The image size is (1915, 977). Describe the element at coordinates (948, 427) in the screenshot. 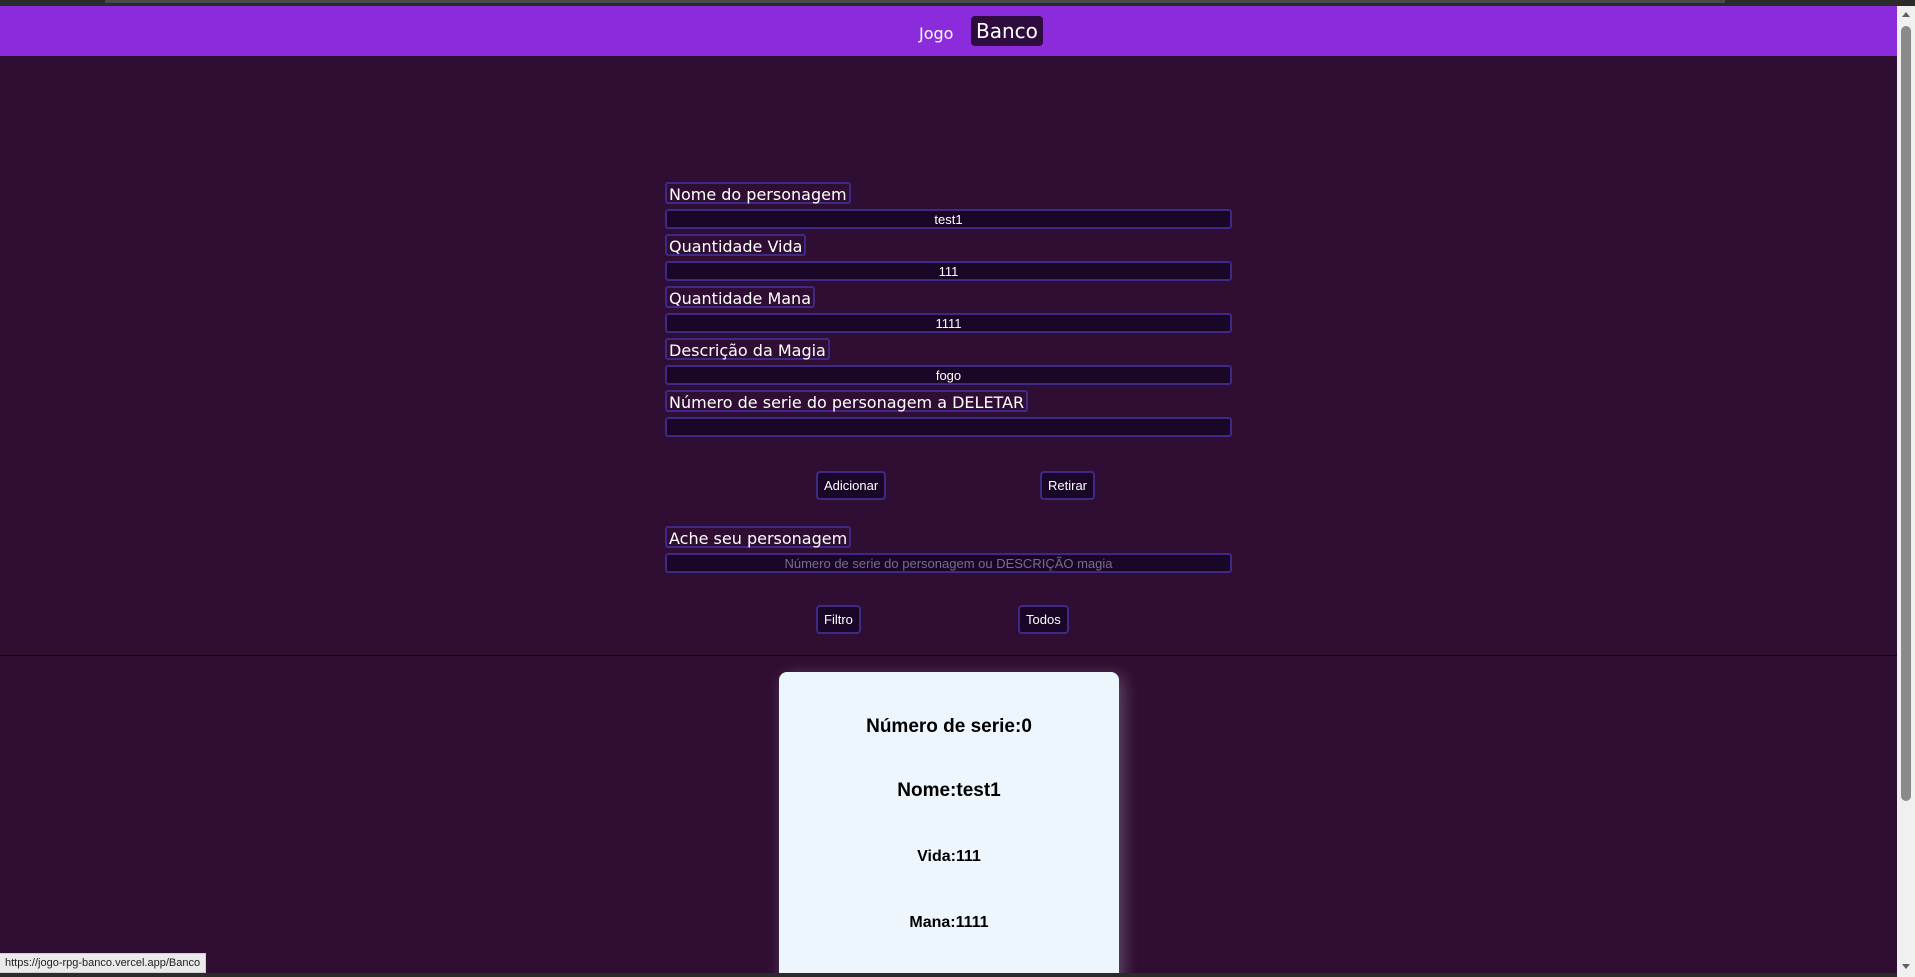

I see `deletar-input` at that location.